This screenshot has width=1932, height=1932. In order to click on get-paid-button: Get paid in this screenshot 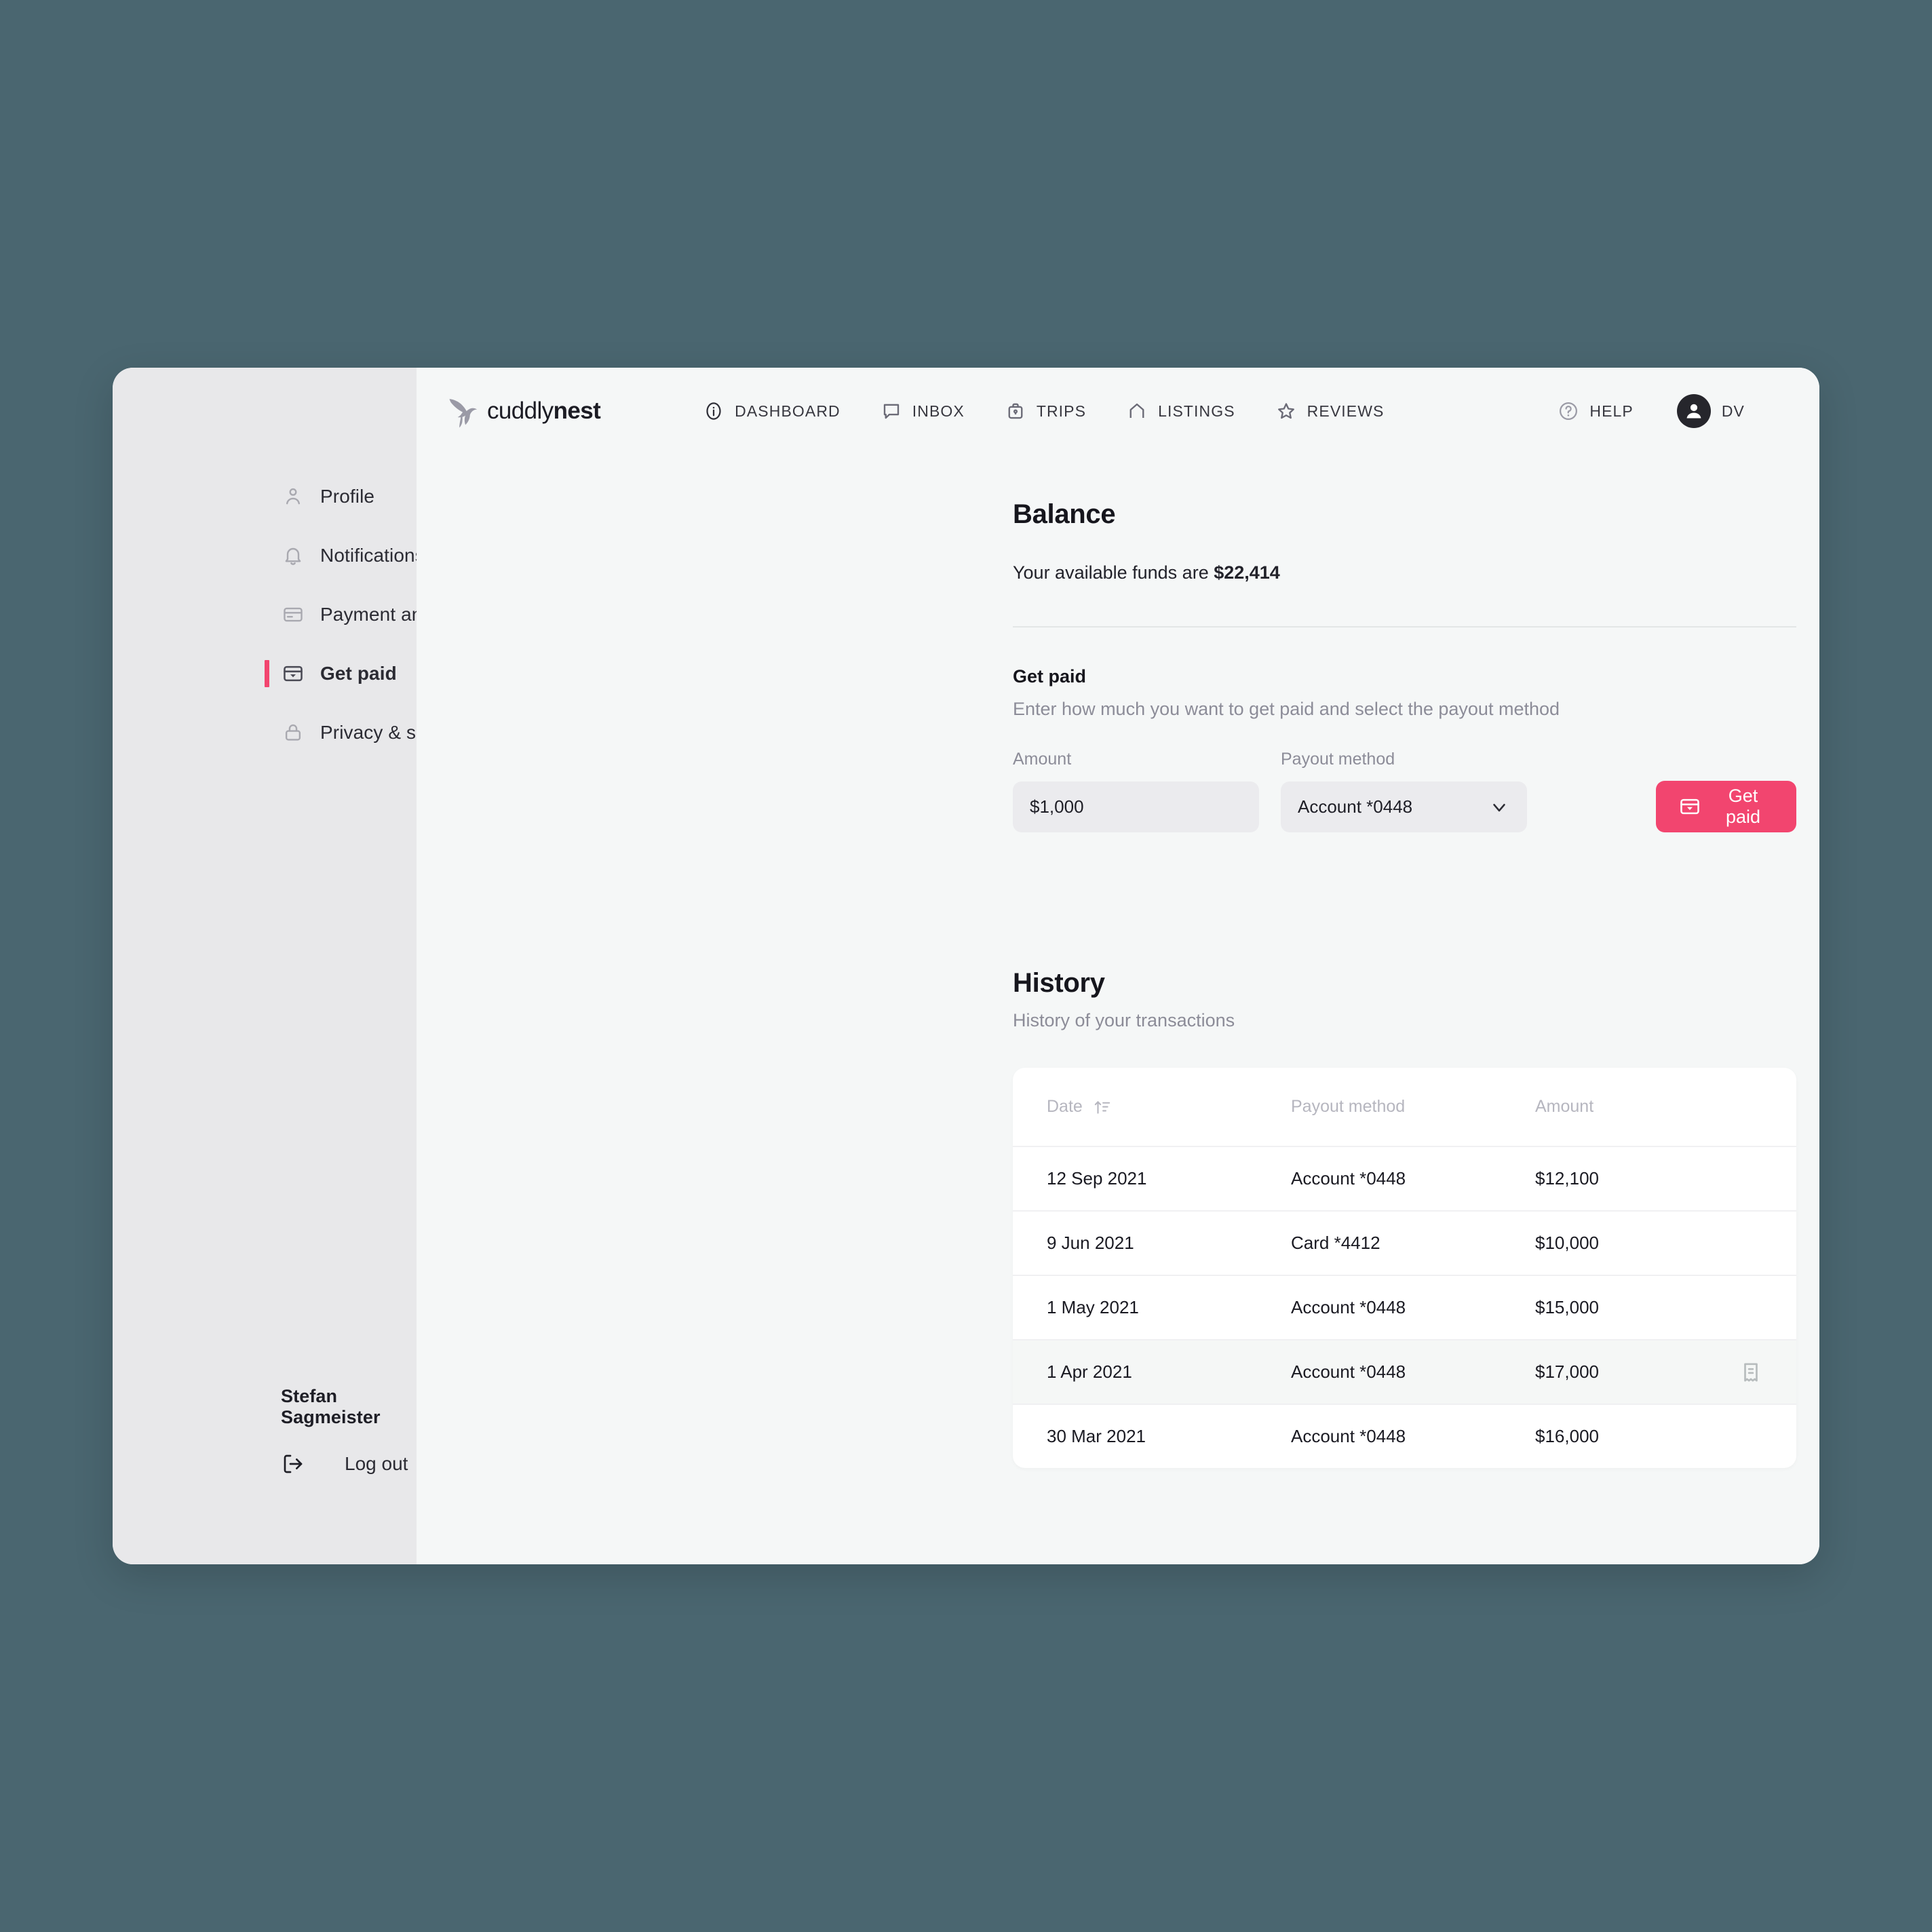, I will do `click(1725, 806)`.